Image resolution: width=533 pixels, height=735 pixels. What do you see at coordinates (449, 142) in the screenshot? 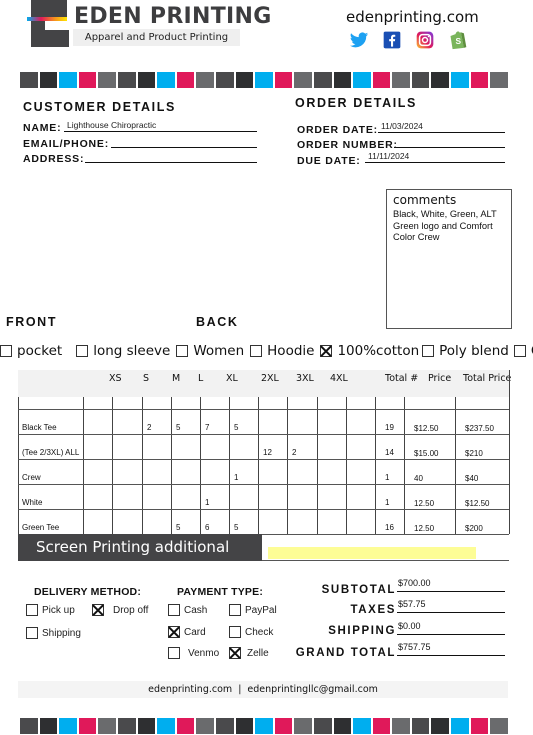
I see `order-number-field` at bounding box center [449, 142].